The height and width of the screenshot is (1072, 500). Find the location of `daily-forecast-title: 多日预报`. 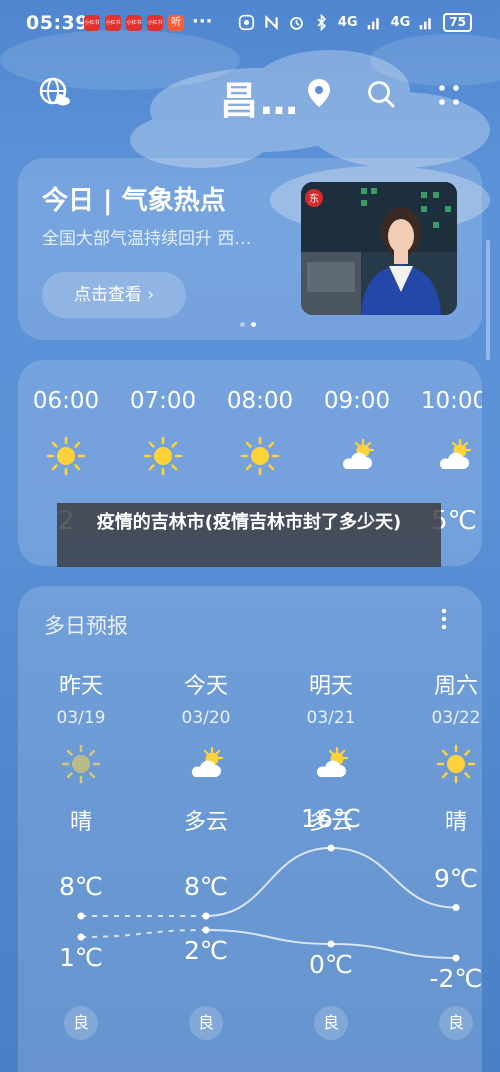

daily-forecast-title: 多日预报 is located at coordinates (86, 626).